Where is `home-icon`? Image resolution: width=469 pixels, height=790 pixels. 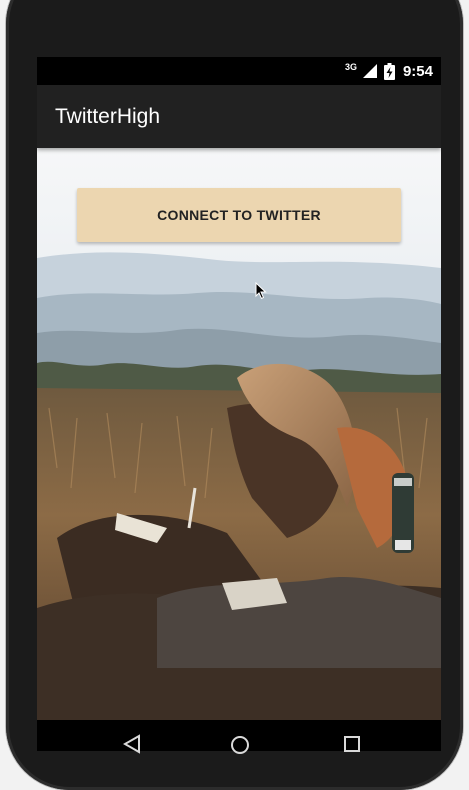
home-icon is located at coordinates (240, 745).